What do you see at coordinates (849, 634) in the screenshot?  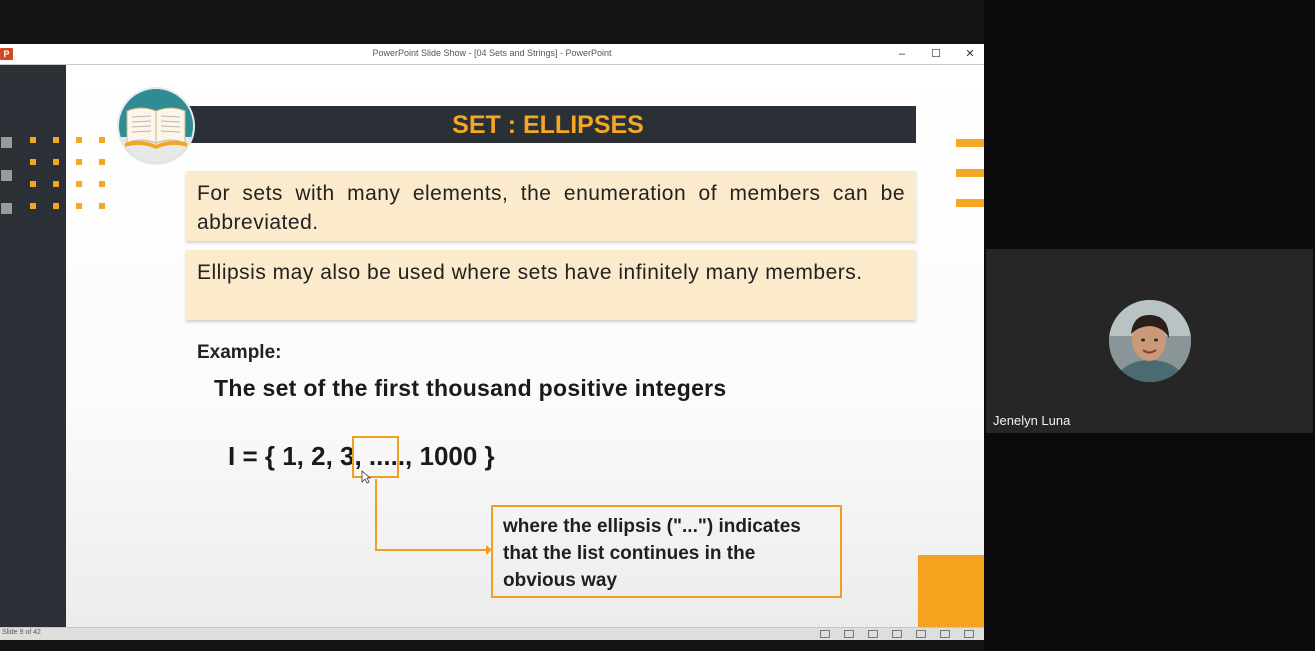 I see `menu-icon` at bounding box center [849, 634].